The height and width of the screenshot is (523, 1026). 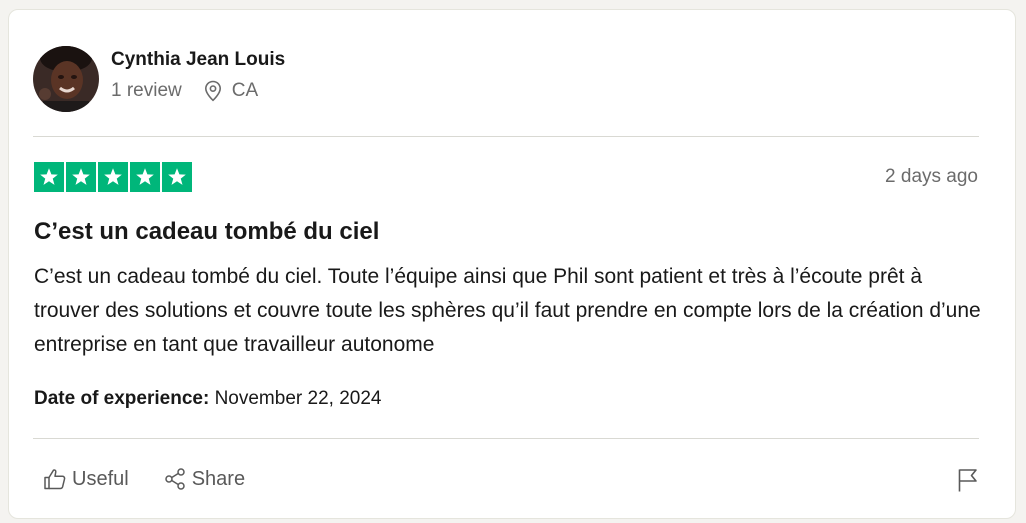 What do you see at coordinates (100, 478) in the screenshot?
I see `useful-label: Useful` at bounding box center [100, 478].